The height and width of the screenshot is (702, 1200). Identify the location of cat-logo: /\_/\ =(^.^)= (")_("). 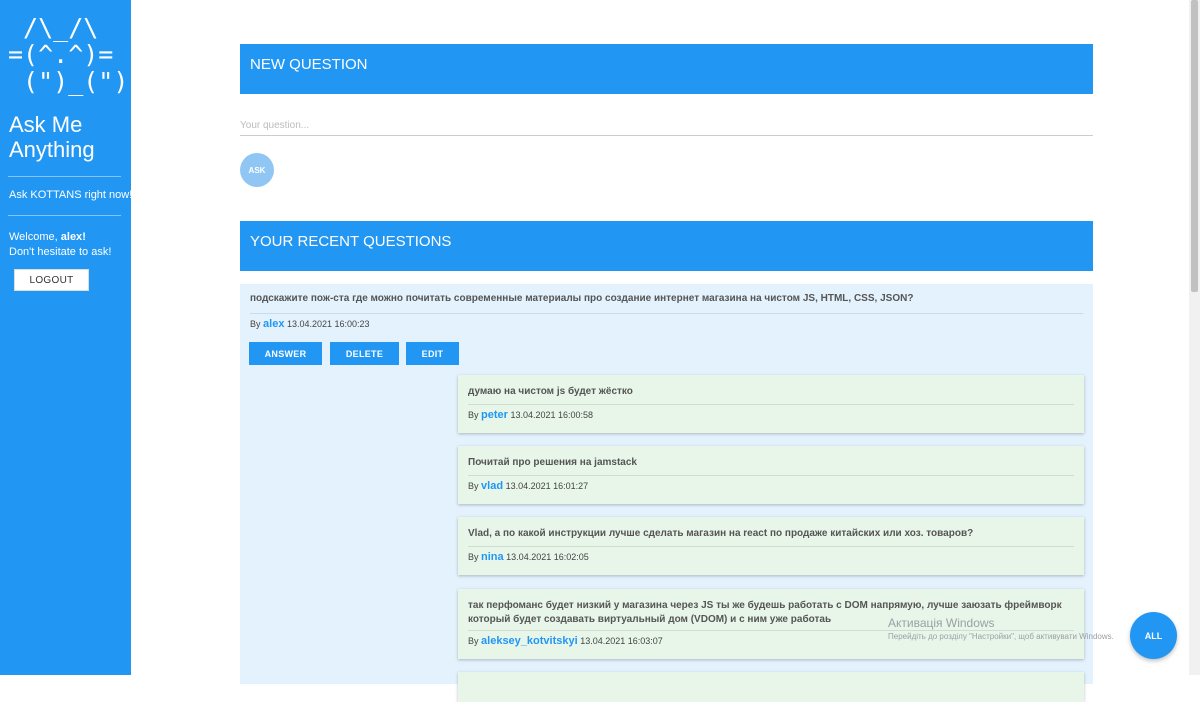
(68, 54).